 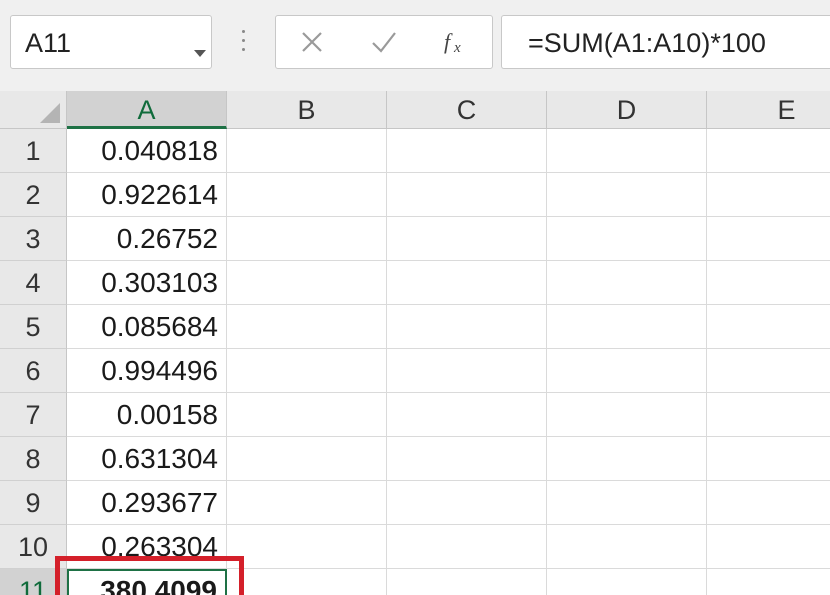 I want to click on cell-a1: 0.040818, so click(x=147, y=151).